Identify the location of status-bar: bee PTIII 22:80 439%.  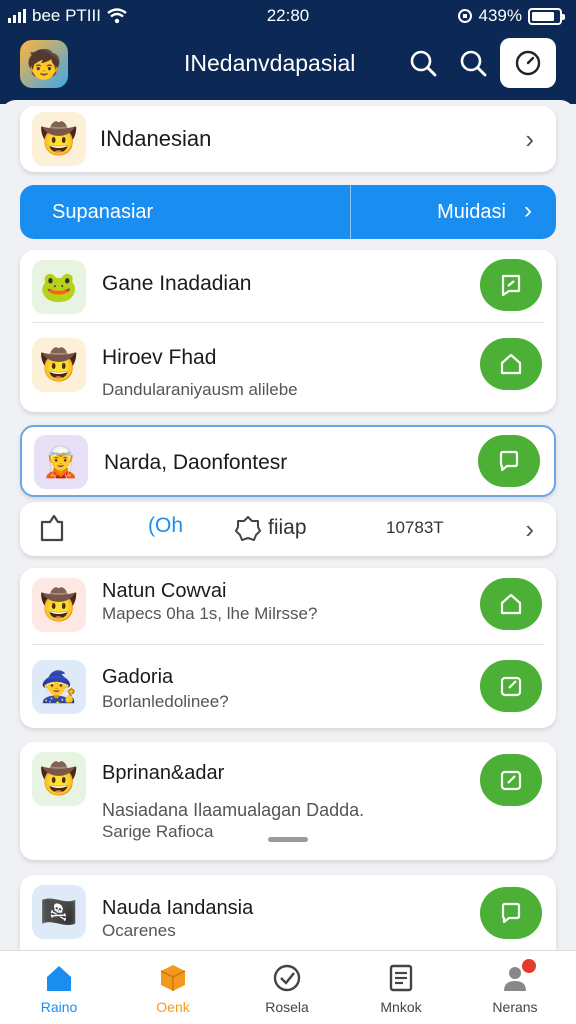
(288, 17).